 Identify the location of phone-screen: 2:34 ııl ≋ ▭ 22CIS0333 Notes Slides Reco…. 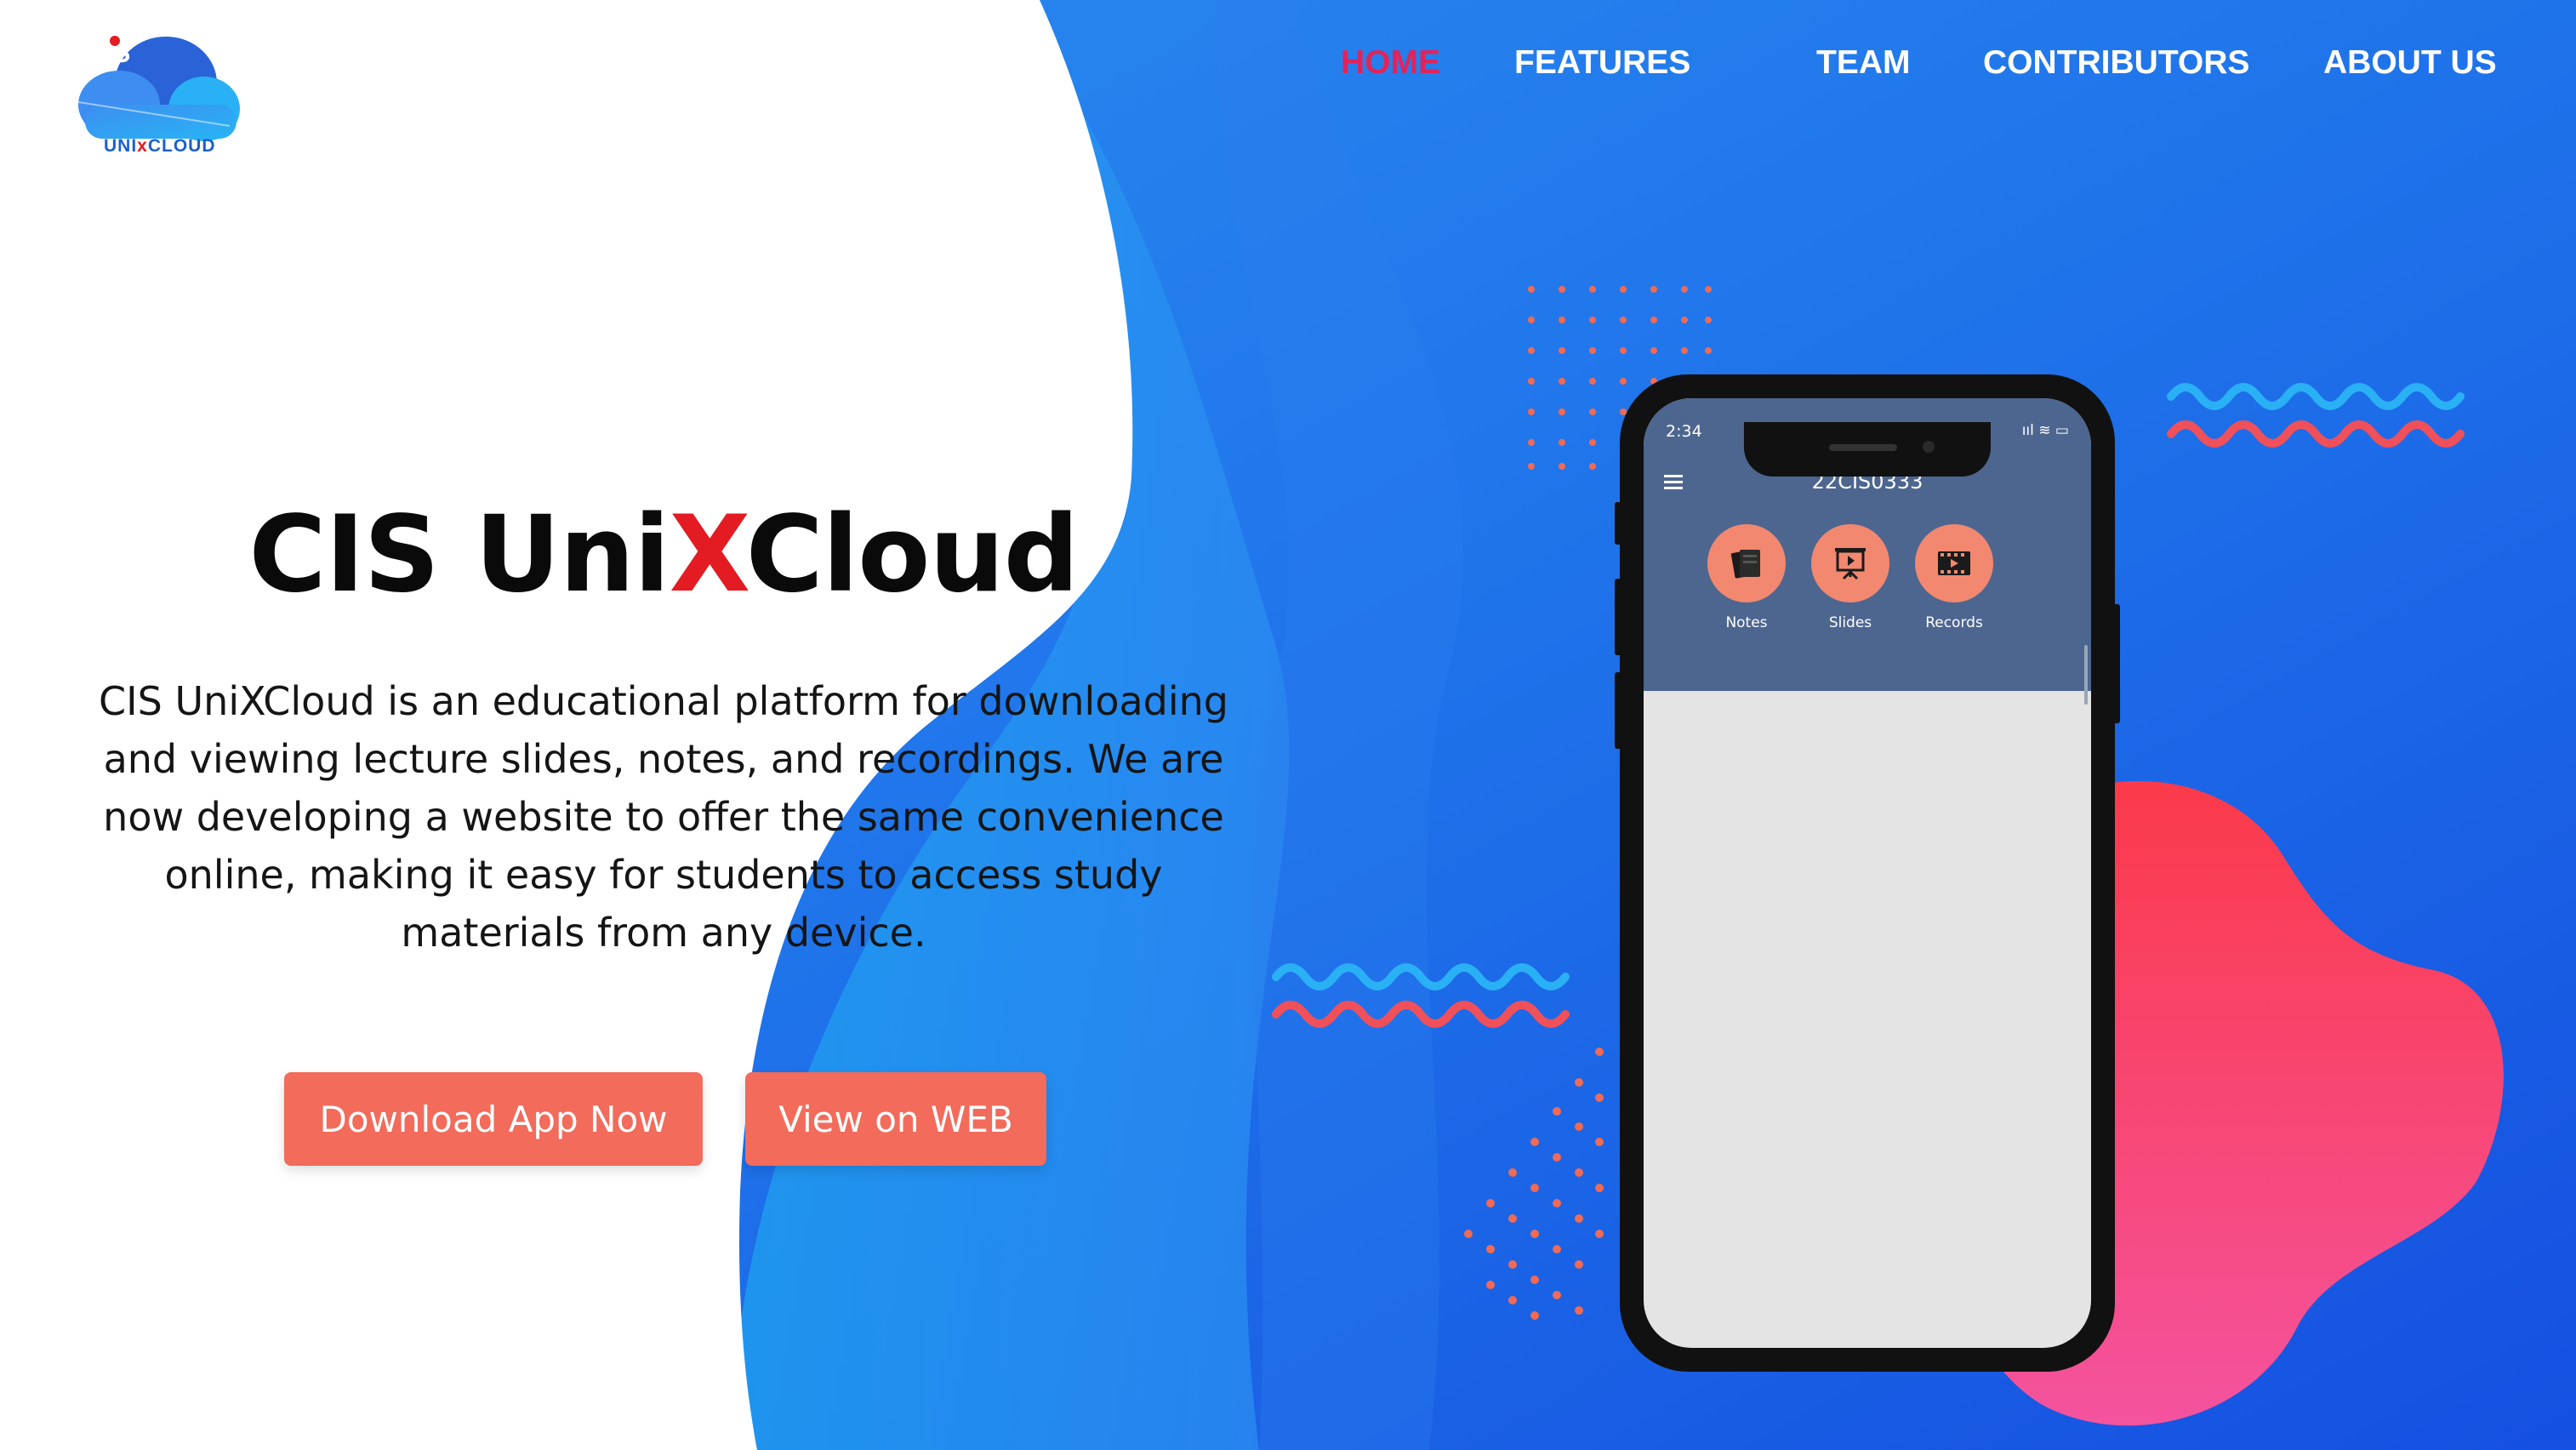
(1867, 873).